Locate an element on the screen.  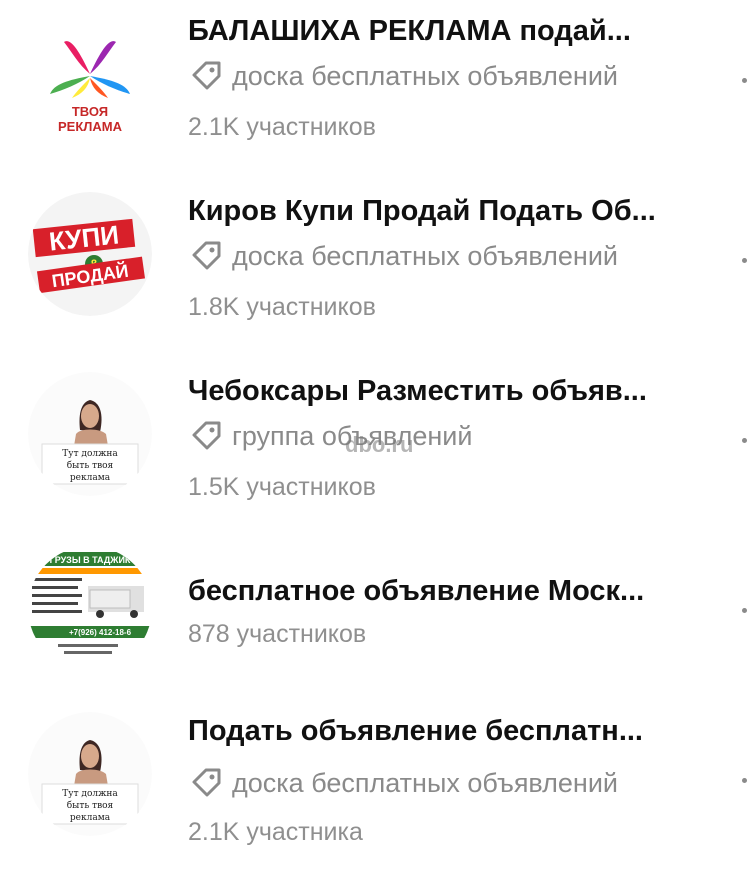
member-count: 2.1K участника is located at coordinates (275, 832).